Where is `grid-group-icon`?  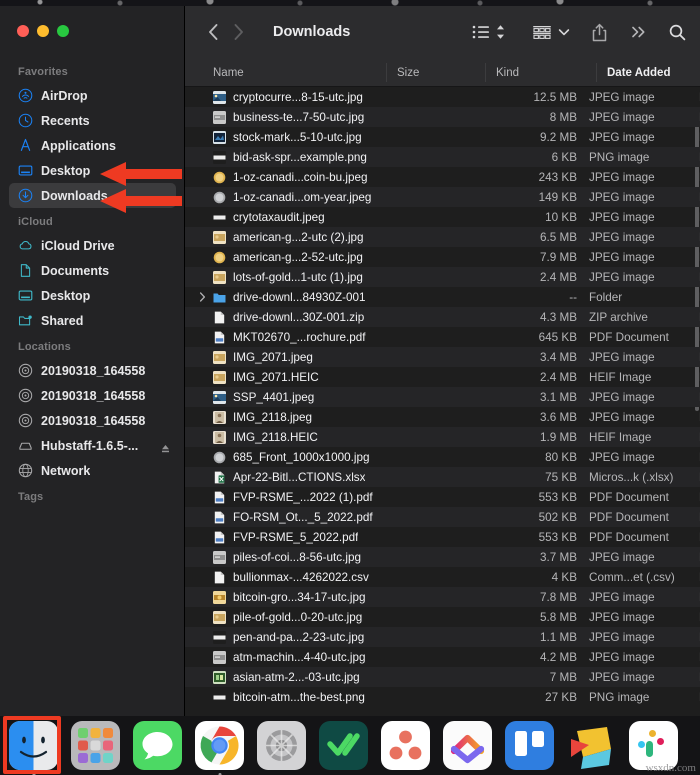
grid-group-icon is located at coordinates (542, 32).